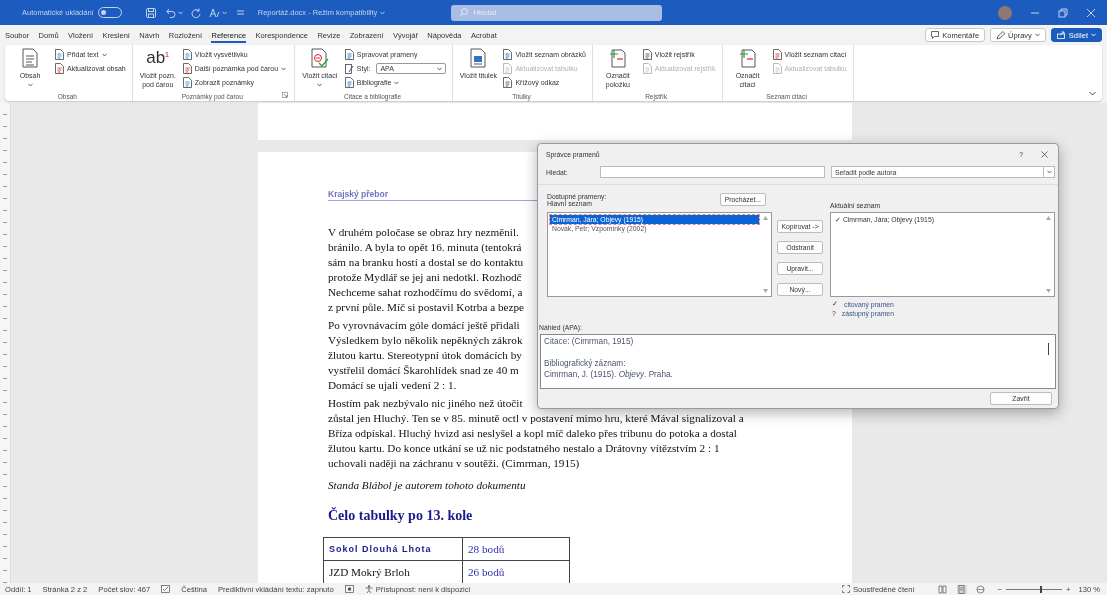 The image size is (1107, 595). What do you see at coordinates (536, 418) in the screenshot?
I see `paragraph-line: zůstal jen Hluchý. Ten se v 85. minutě octl v postavení mimo hru, které Mával signalizoval a` at bounding box center [536, 418].